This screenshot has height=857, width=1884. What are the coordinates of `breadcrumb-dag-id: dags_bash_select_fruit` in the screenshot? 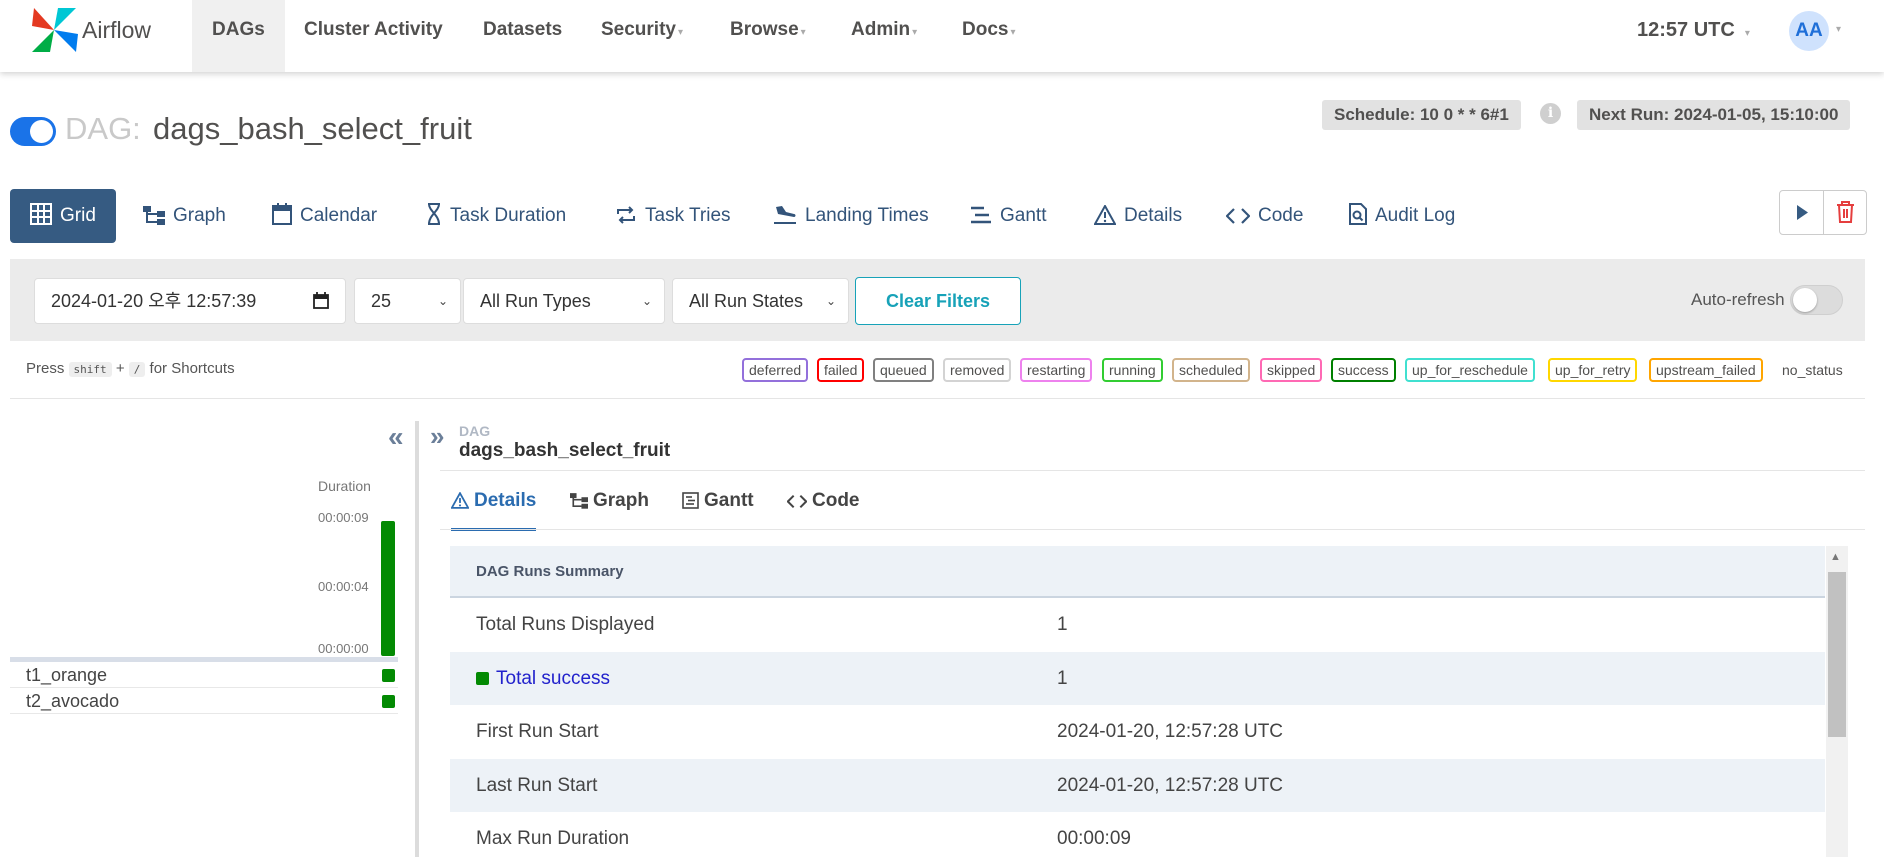 It's located at (564, 451).